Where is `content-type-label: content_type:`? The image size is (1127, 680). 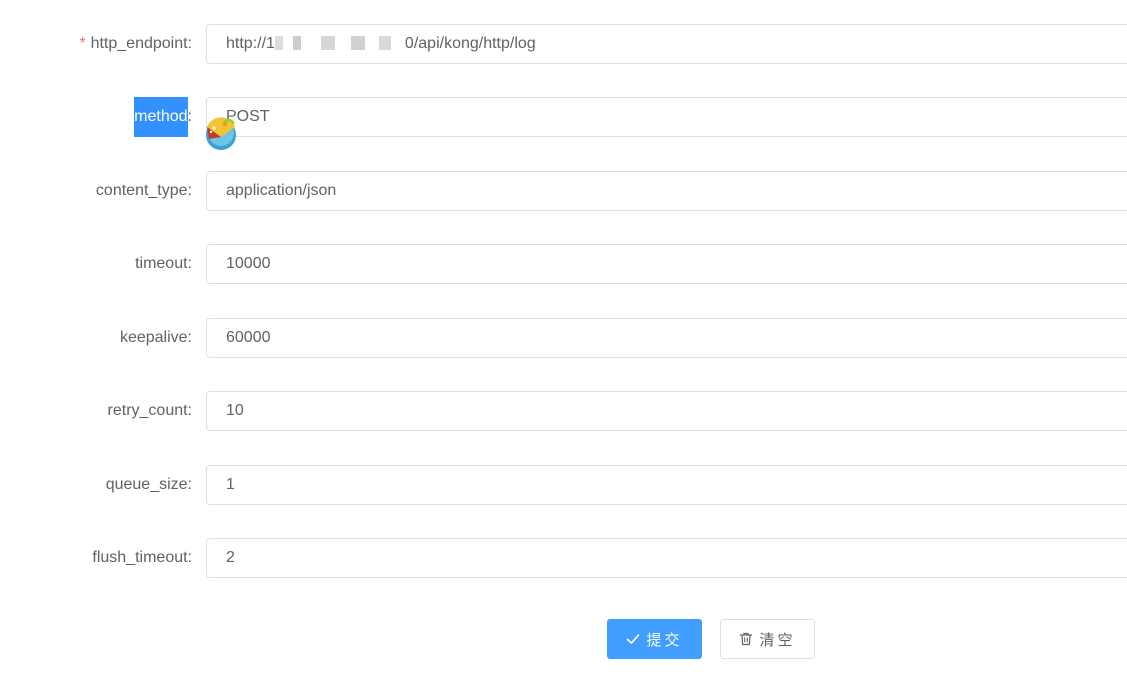
content-type-label: content_type: is located at coordinates (143, 190).